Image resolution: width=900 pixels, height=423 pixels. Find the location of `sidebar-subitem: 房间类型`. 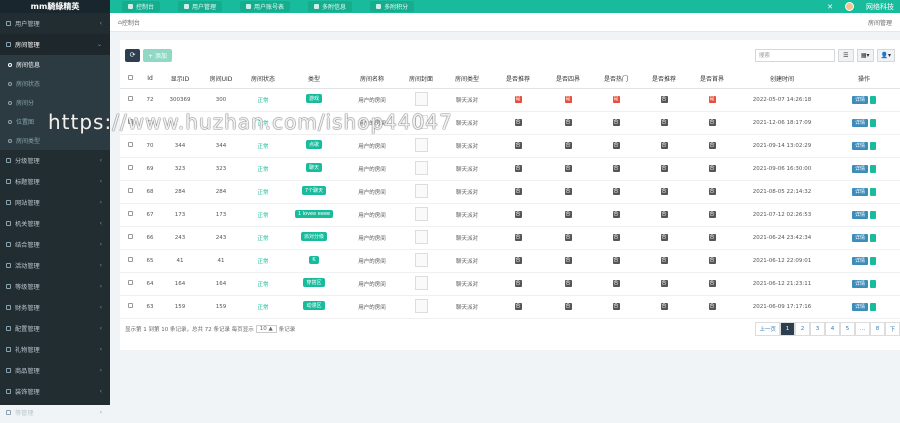

sidebar-subitem: 房间类型 is located at coordinates (55, 140).